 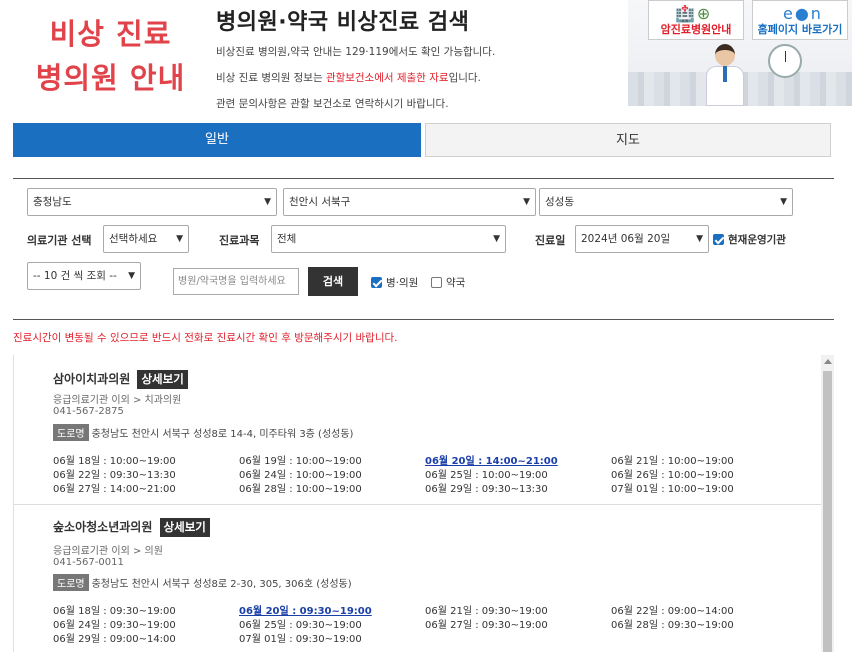 I want to click on intro-text-2: 비상 진료 병의원 정보는 관할보건소에서 제출한 자료입니다., so click(x=348, y=77).